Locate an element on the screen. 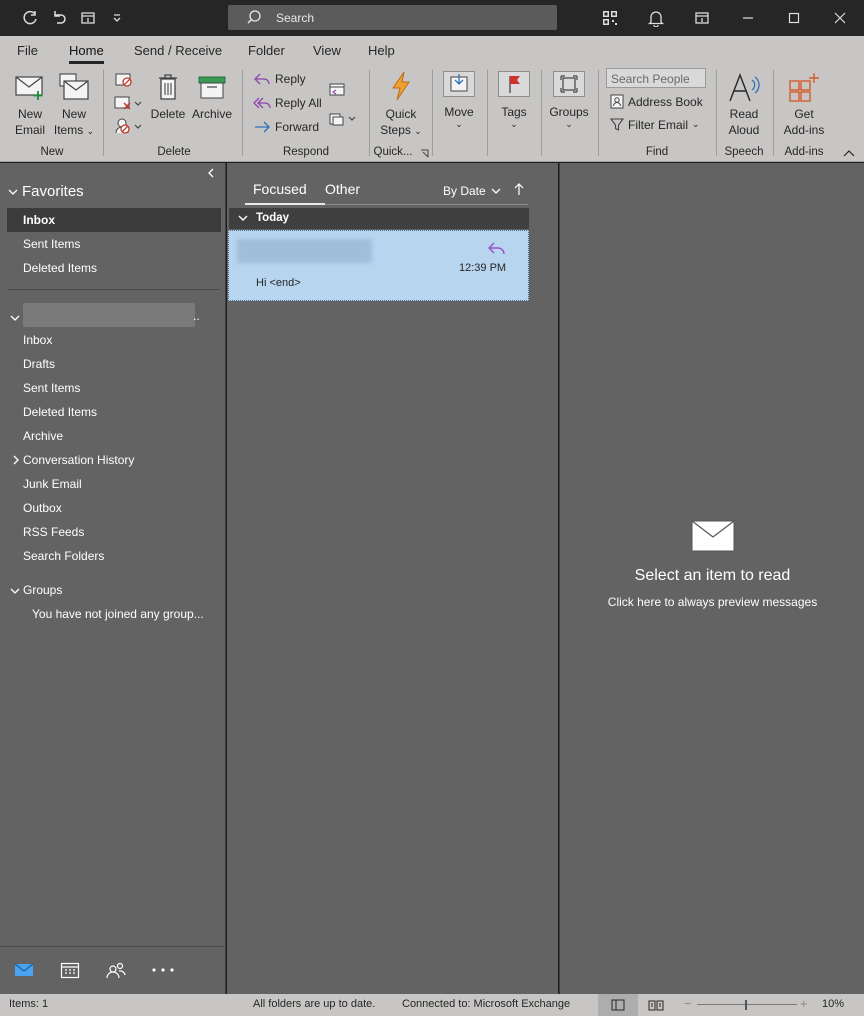  normal-view-button is located at coordinates (618, 1005).